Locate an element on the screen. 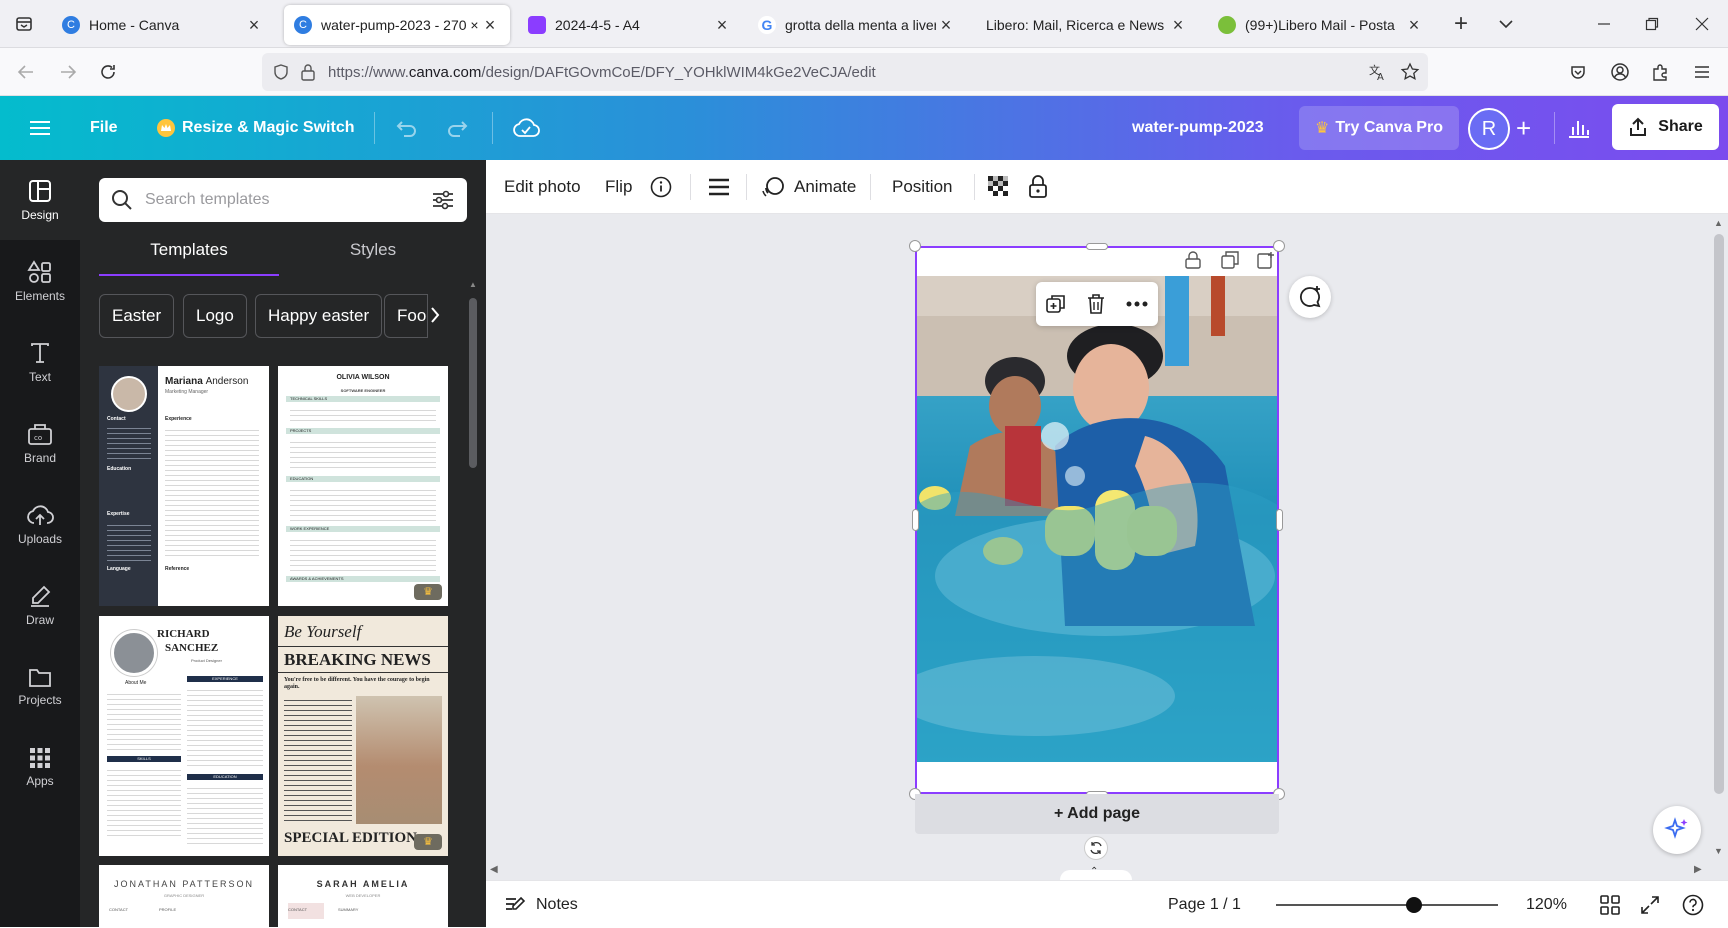  trash-icon is located at coordinates (1096, 304).